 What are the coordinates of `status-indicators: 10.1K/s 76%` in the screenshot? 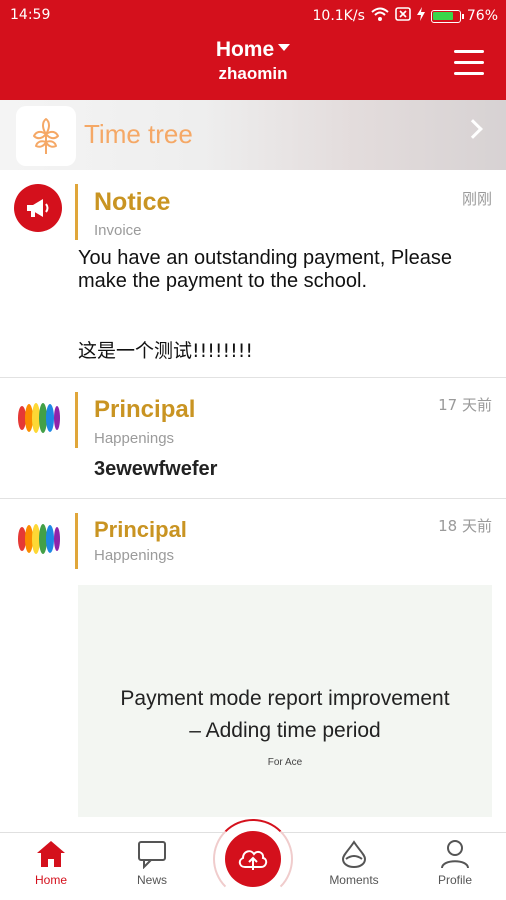 It's located at (405, 16).